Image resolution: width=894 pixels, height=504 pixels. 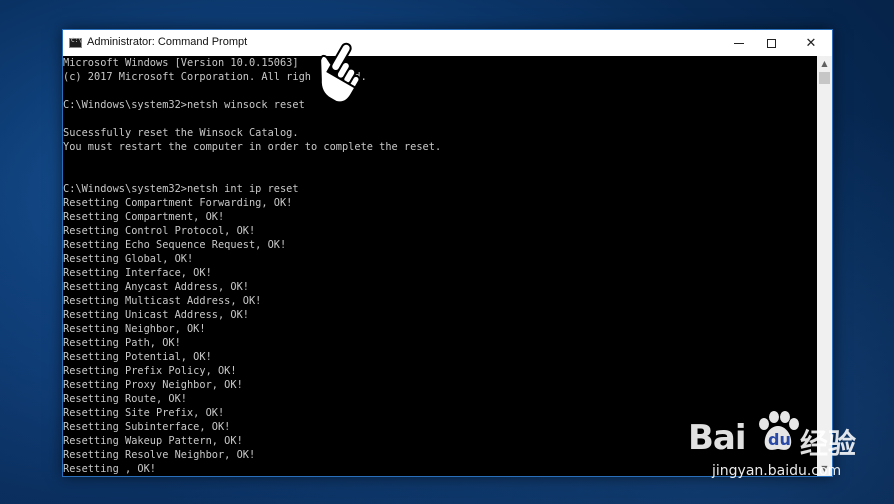 I want to click on console-line: Resetting Echo Sequence Request, OK!, so click(x=175, y=245).